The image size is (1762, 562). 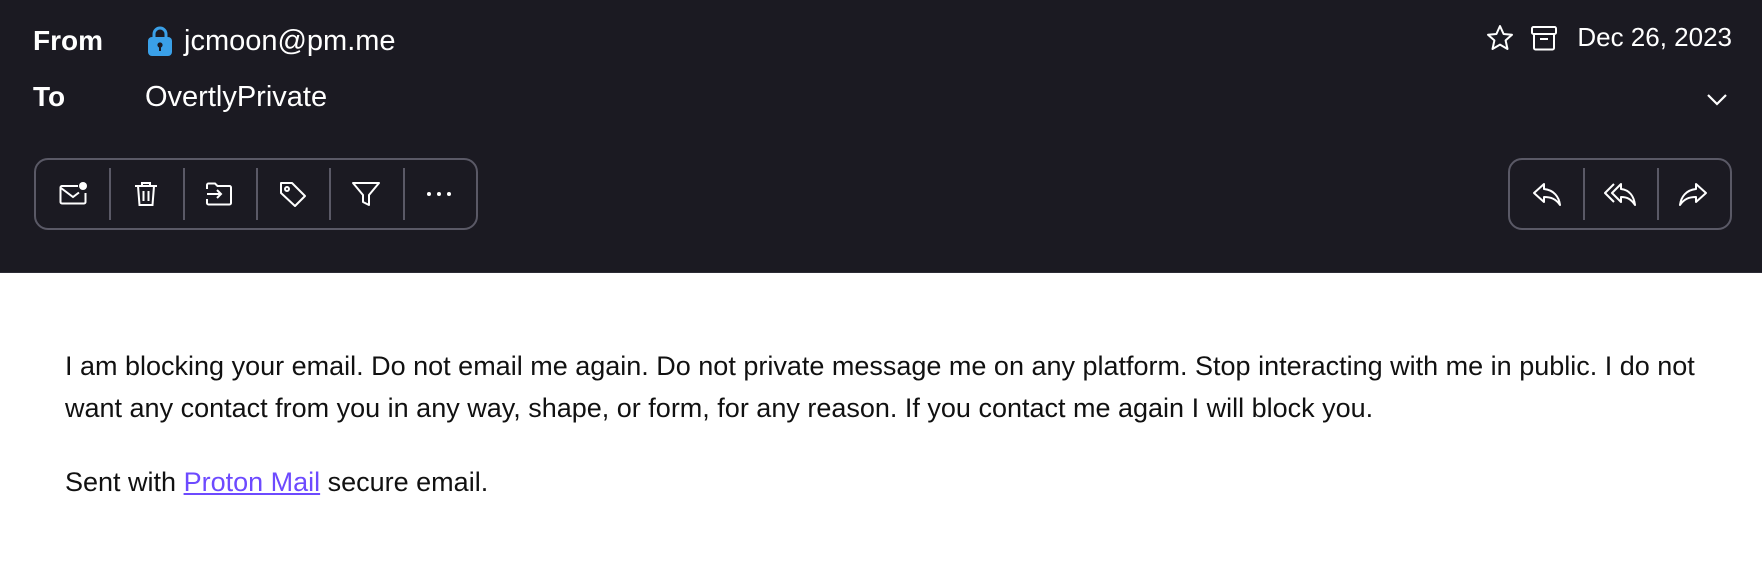 I want to click on chevron-down-icon, so click(x=1717, y=99).